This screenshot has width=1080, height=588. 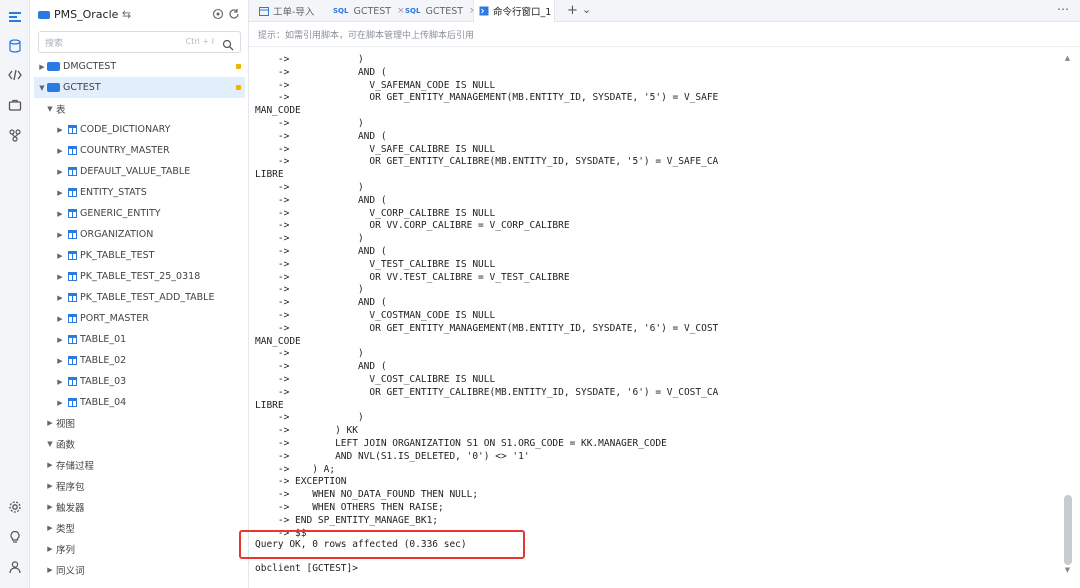 What do you see at coordinates (439, 11) in the screenshot?
I see `tab-gctest-2: SQL GCTEST ×` at bounding box center [439, 11].